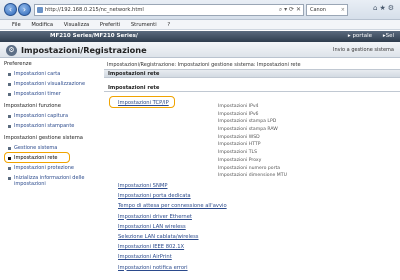  What do you see at coordinates (172, 268) in the screenshot?
I see `error-notify-link: Impostazioni notifica errori` at bounding box center [172, 268].